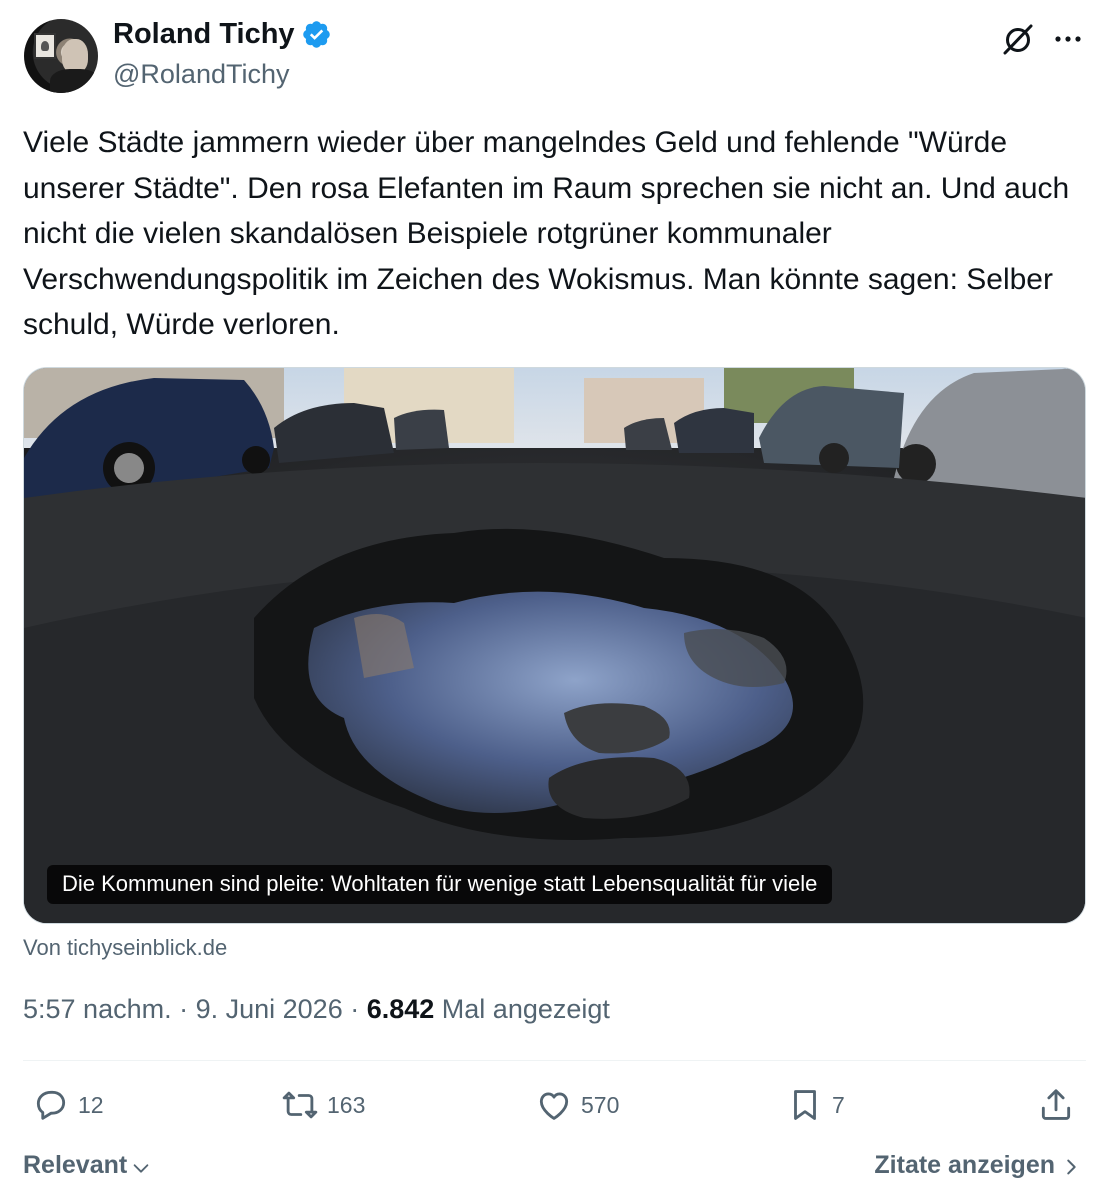 This screenshot has height=1196, width=1111. What do you see at coordinates (1056, 1104) in the screenshot?
I see `share-icon` at bounding box center [1056, 1104].